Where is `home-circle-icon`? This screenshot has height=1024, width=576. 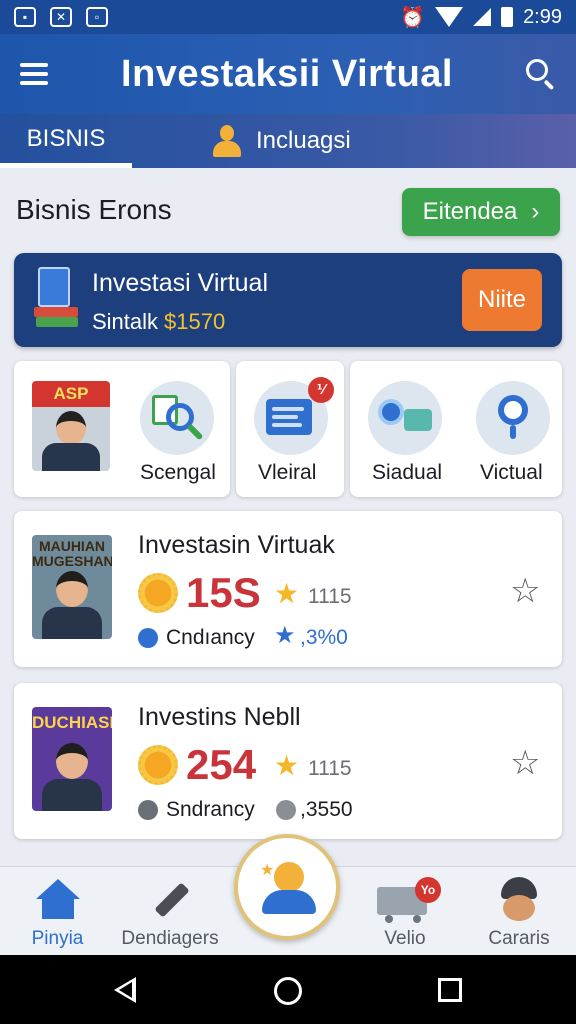
home-circle-icon is located at coordinates (288, 991).